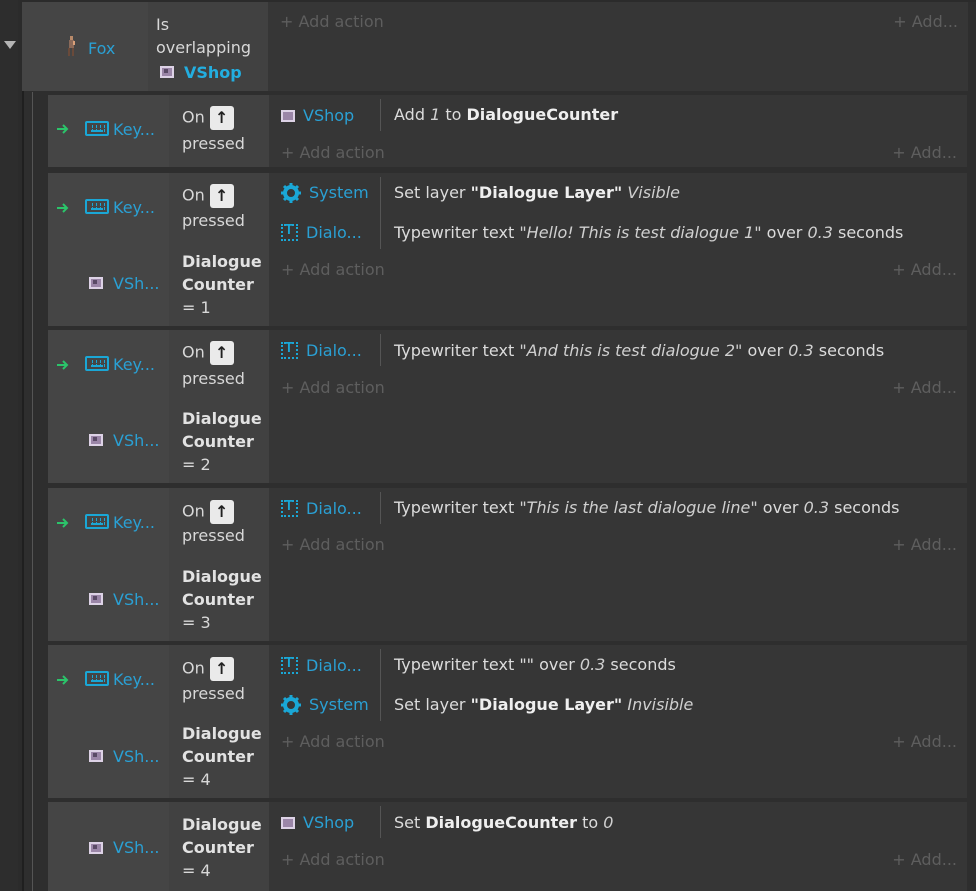 The height and width of the screenshot is (891, 976). What do you see at coordinates (32, 491) in the screenshot?
I see `sub-event-nesting-line` at bounding box center [32, 491].